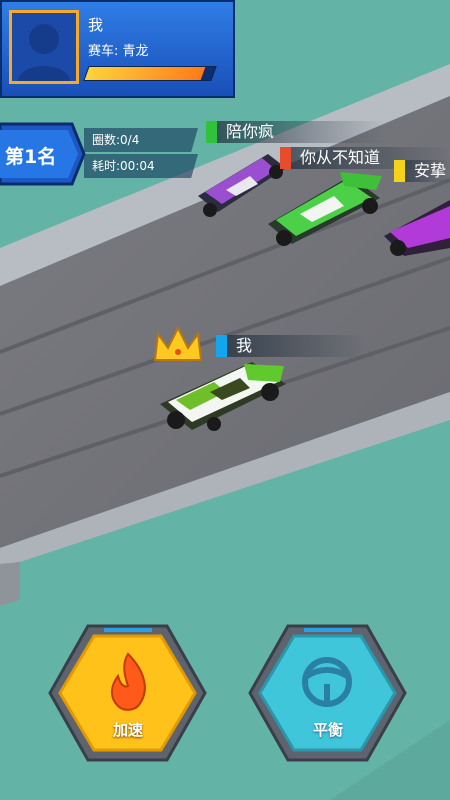 The height and width of the screenshot is (800, 450). What do you see at coordinates (44, 47) in the screenshot?
I see `avatar` at bounding box center [44, 47].